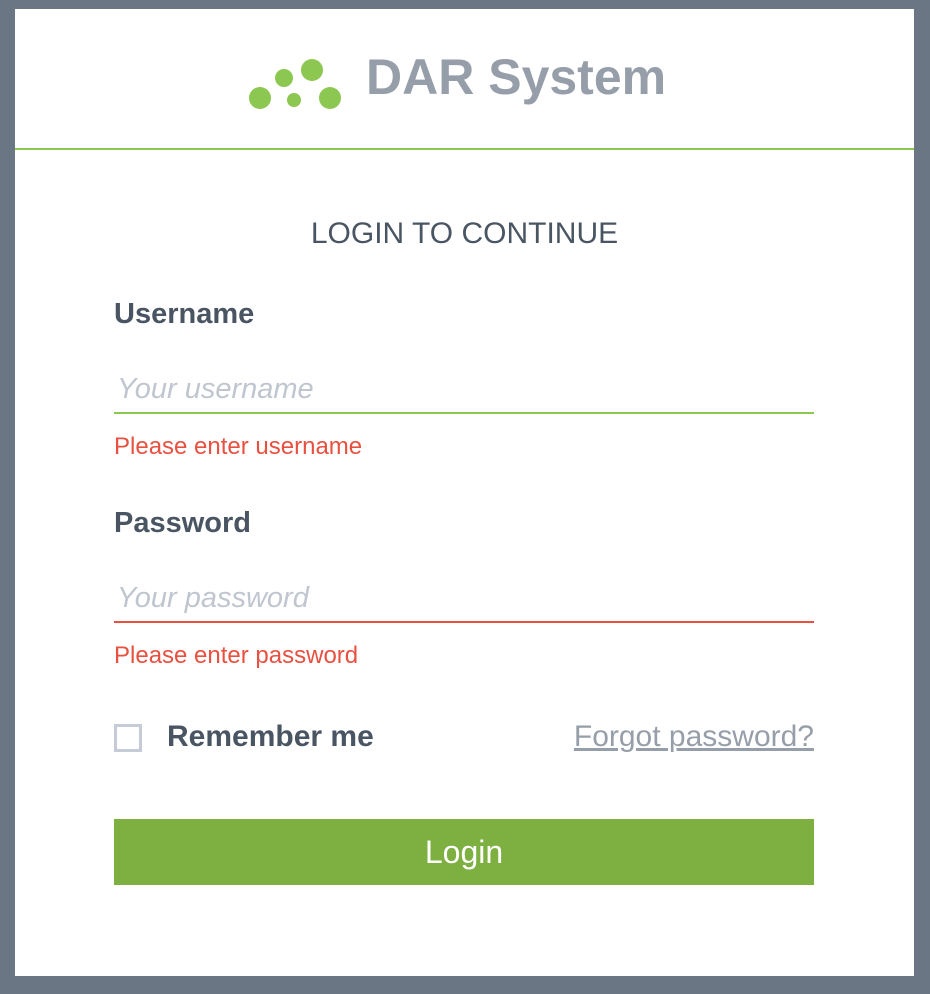 The image size is (930, 994). I want to click on brand-header: DAR System, so click(464, 79).